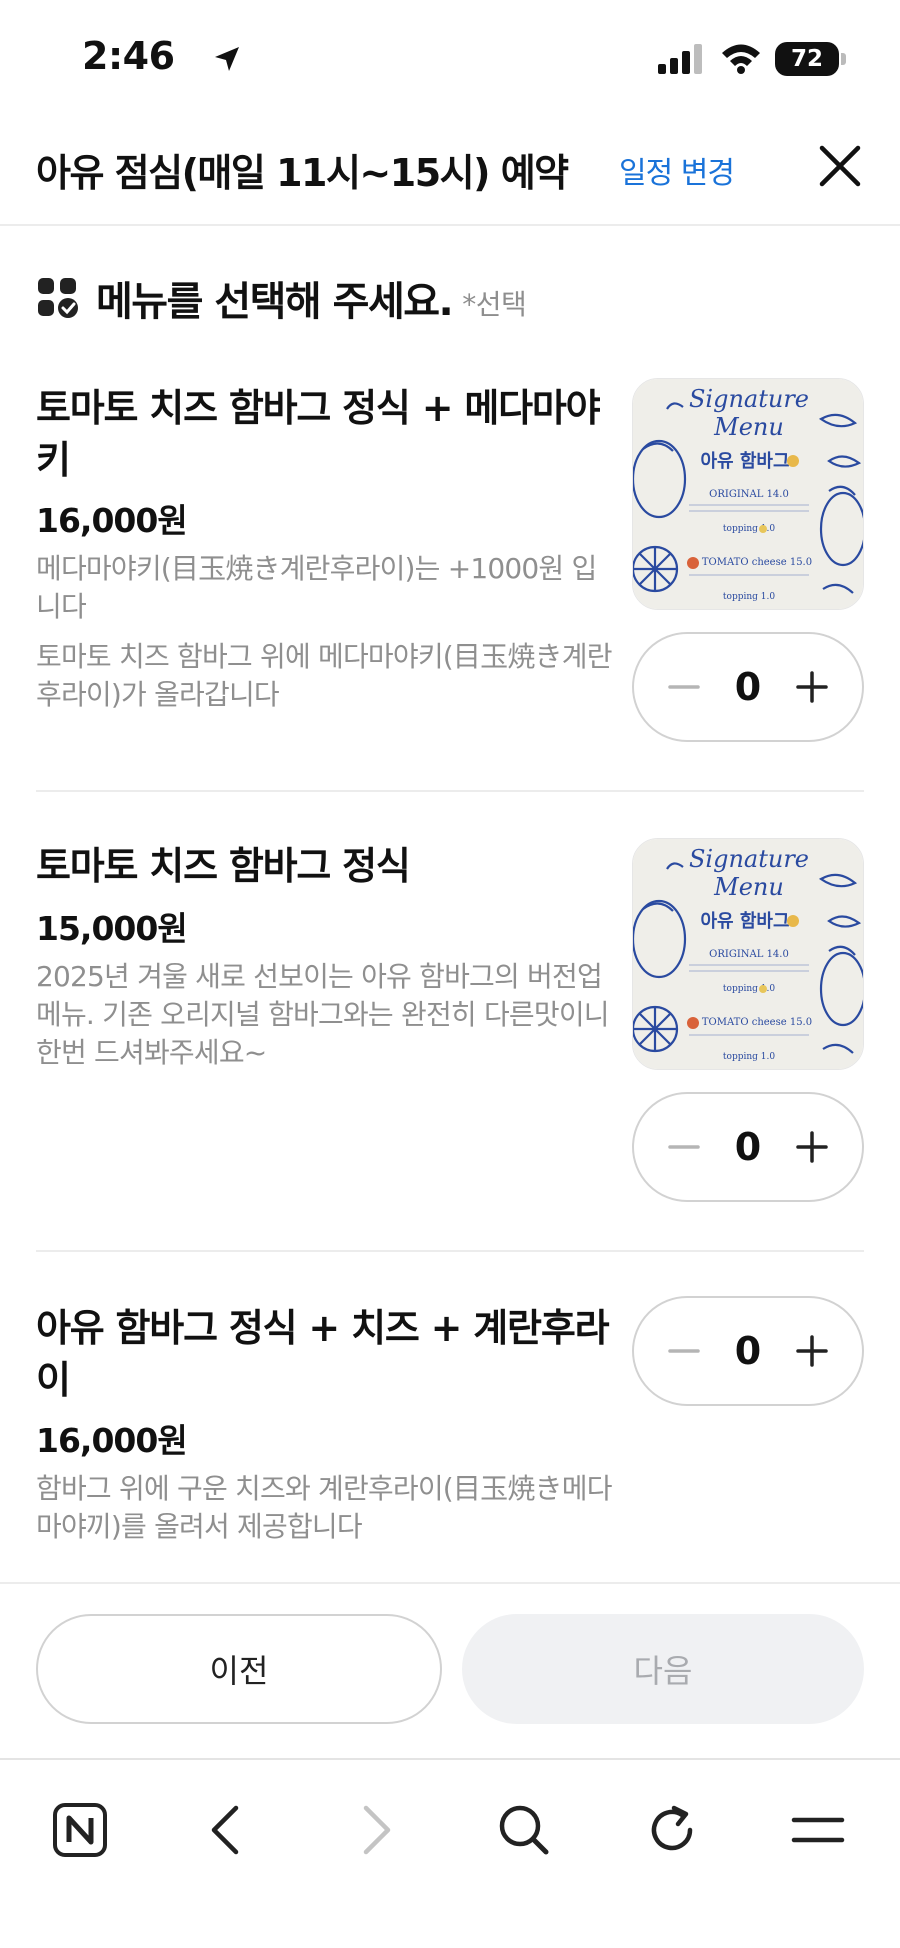 Image resolution: width=900 pixels, height=1948 pixels. Describe the element at coordinates (741, 59) in the screenshot. I see `wifi-icon` at that location.